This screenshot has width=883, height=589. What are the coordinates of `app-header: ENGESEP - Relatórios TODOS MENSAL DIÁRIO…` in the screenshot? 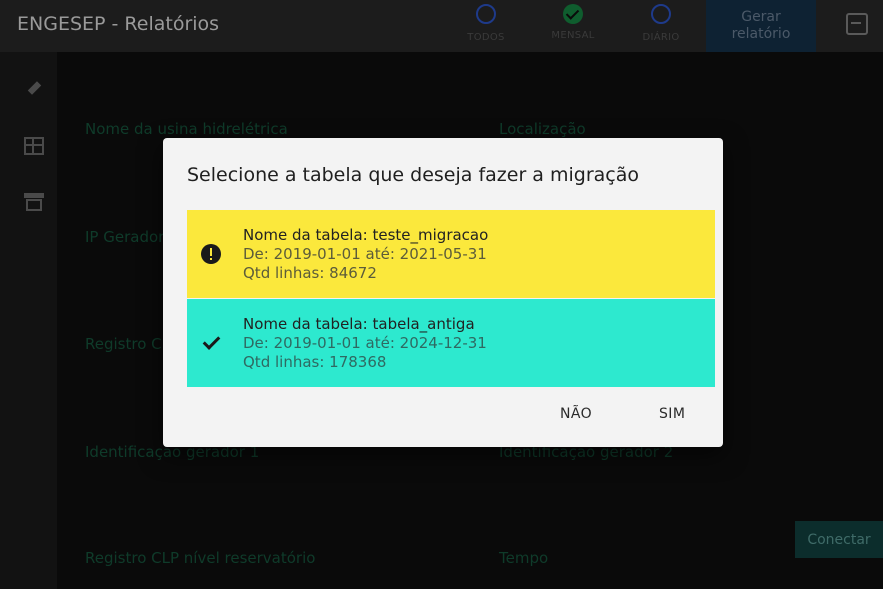 It's located at (441, 26).